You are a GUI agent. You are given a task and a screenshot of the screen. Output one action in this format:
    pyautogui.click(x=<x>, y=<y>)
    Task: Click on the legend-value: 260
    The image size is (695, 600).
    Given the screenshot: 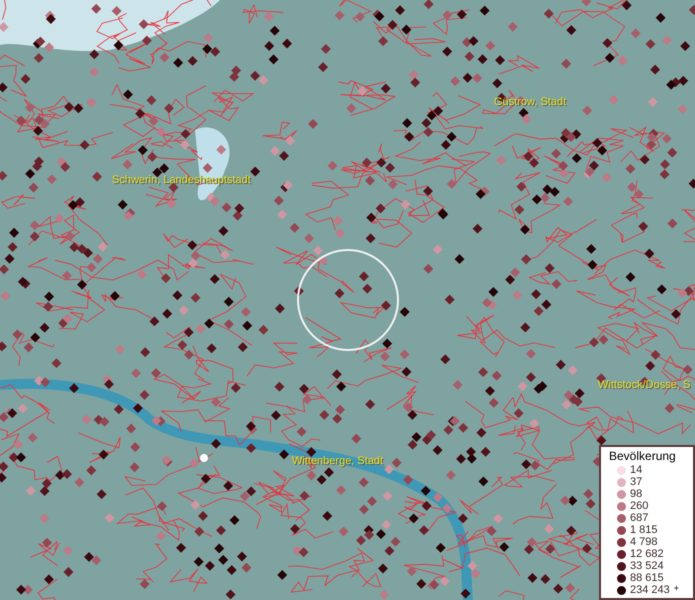 What is the action you would take?
    pyautogui.click(x=639, y=506)
    